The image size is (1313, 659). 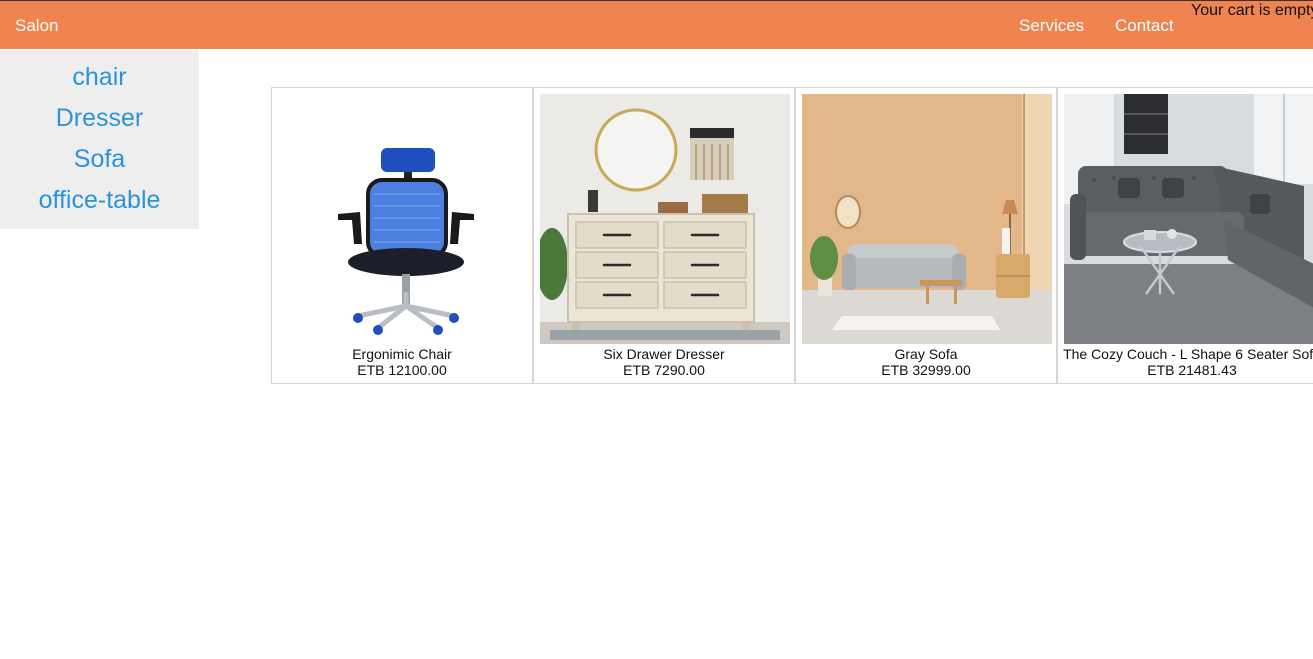 What do you see at coordinates (664, 354) in the screenshot?
I see `product-name: Six Drawer Dresser` at bounding box center [664, 354].